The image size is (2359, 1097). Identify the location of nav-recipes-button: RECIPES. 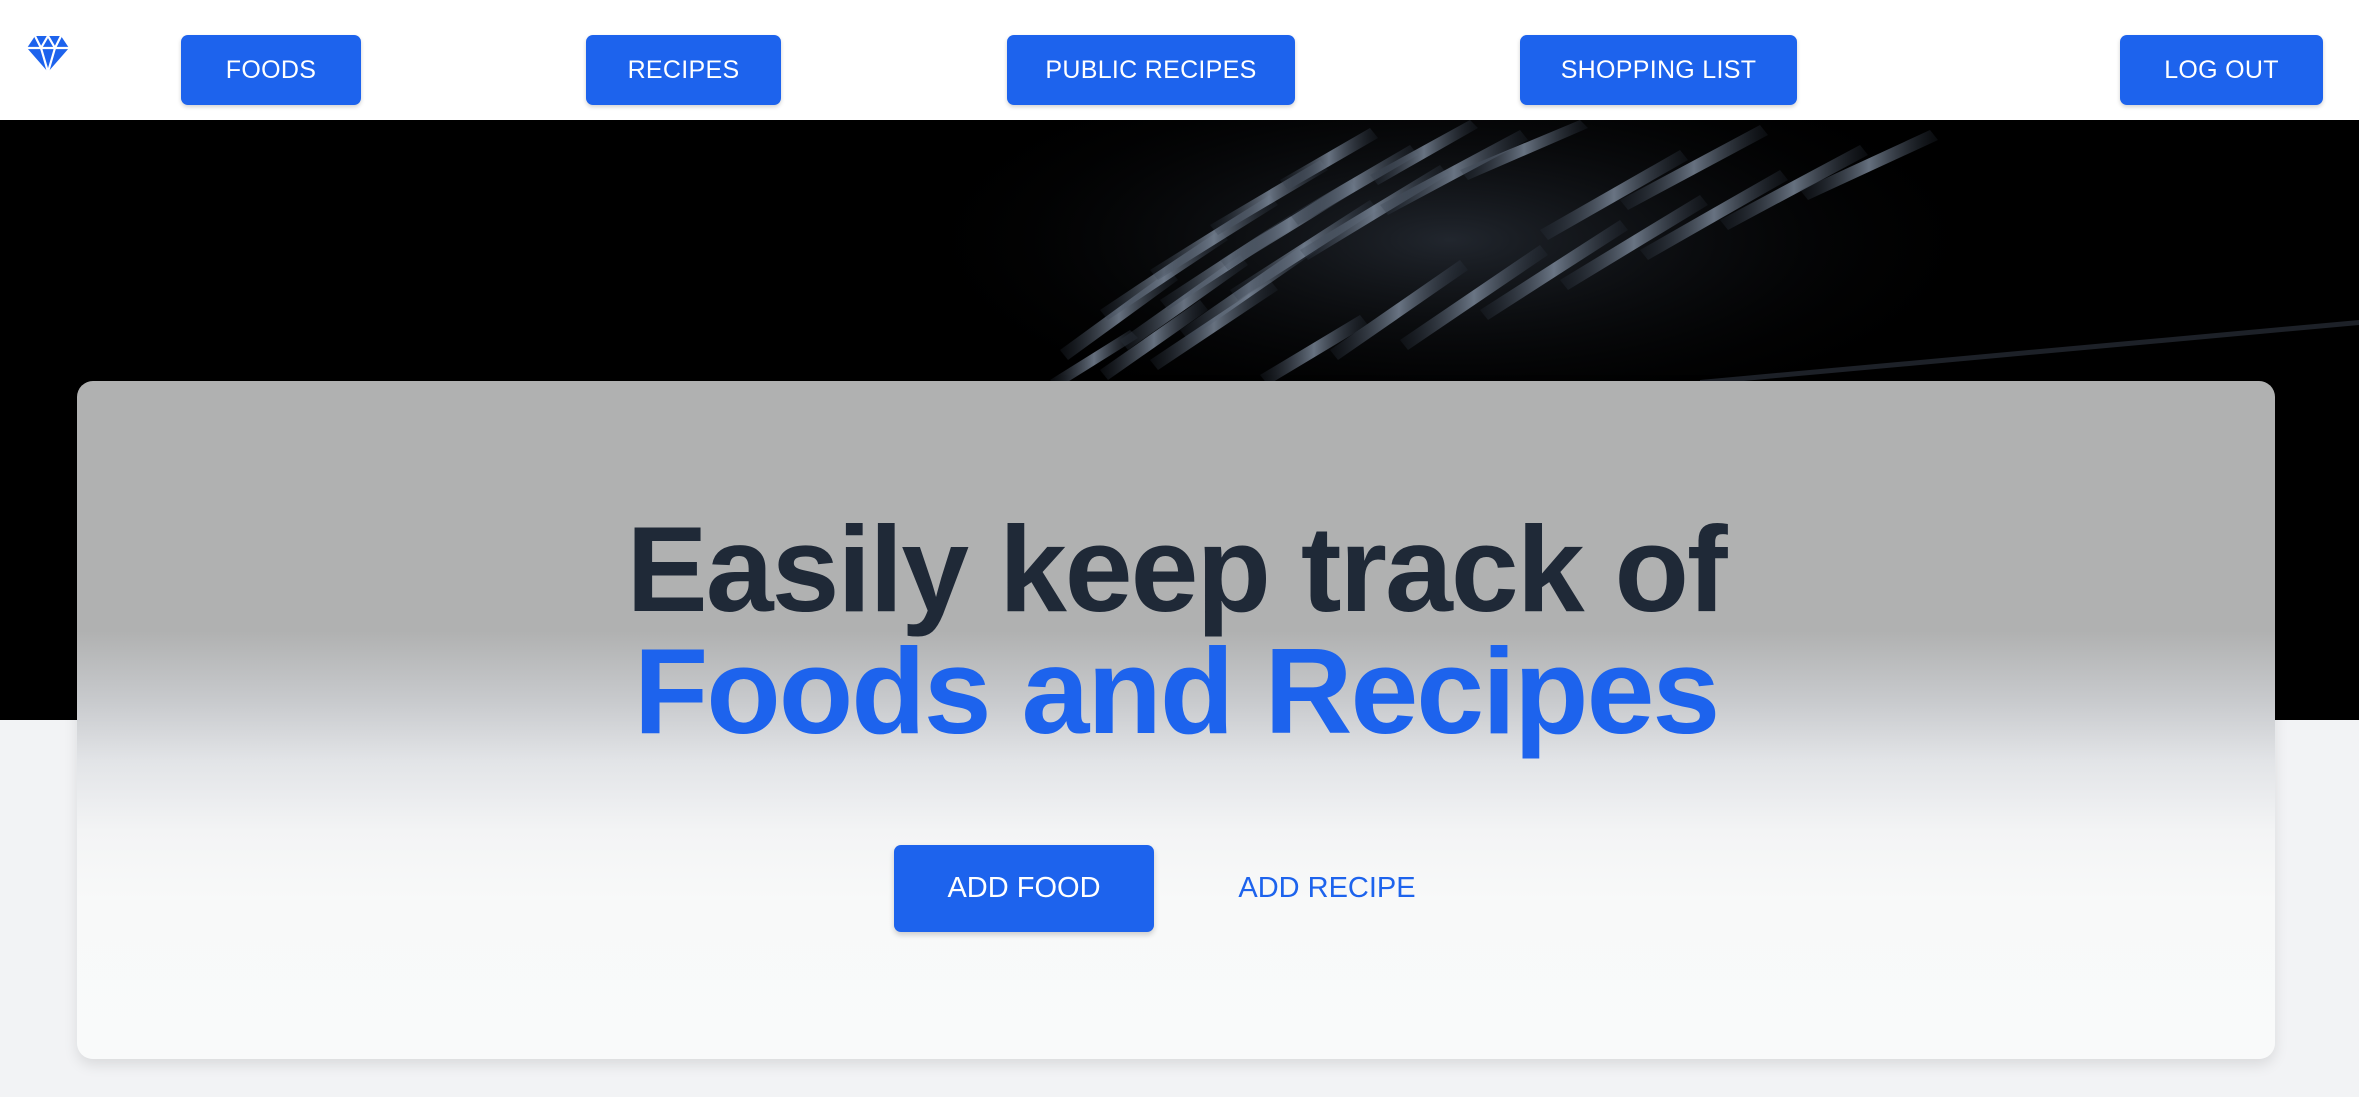
(683, 70).